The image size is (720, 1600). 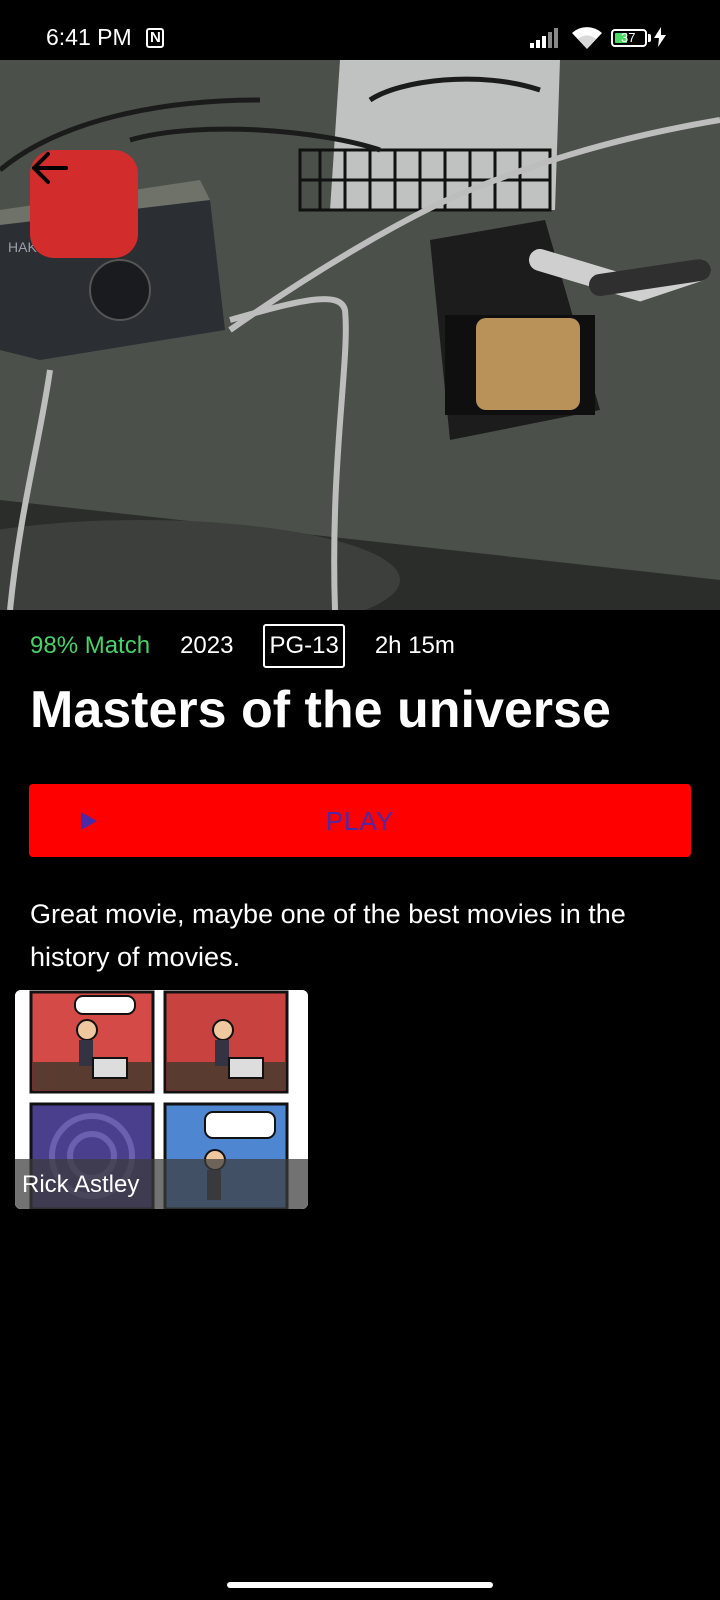 What do you see at coordinates (207, 645) in the screenshot?
I see `release-year: 2023` at bounding box center [207, 645].